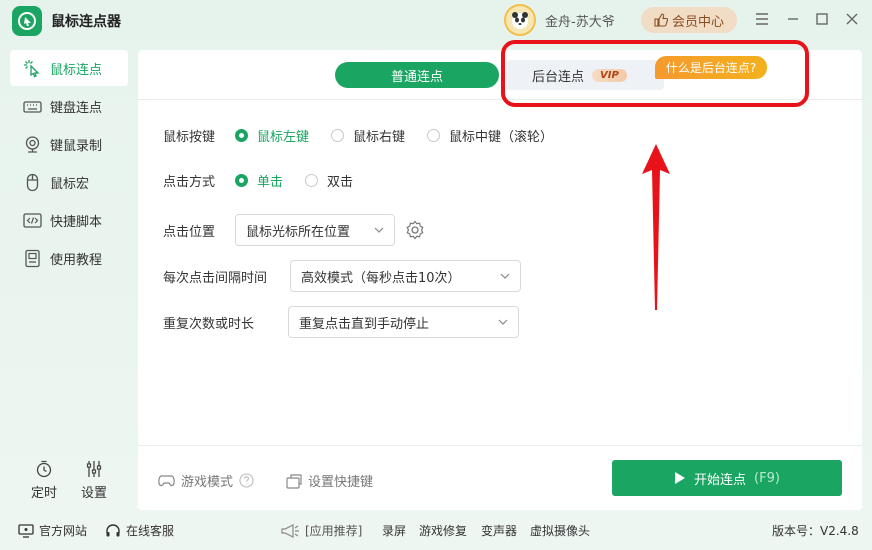  Describe the element at coordinates (32, 182) in the screenshot. I see `mouse-icon` at that location.